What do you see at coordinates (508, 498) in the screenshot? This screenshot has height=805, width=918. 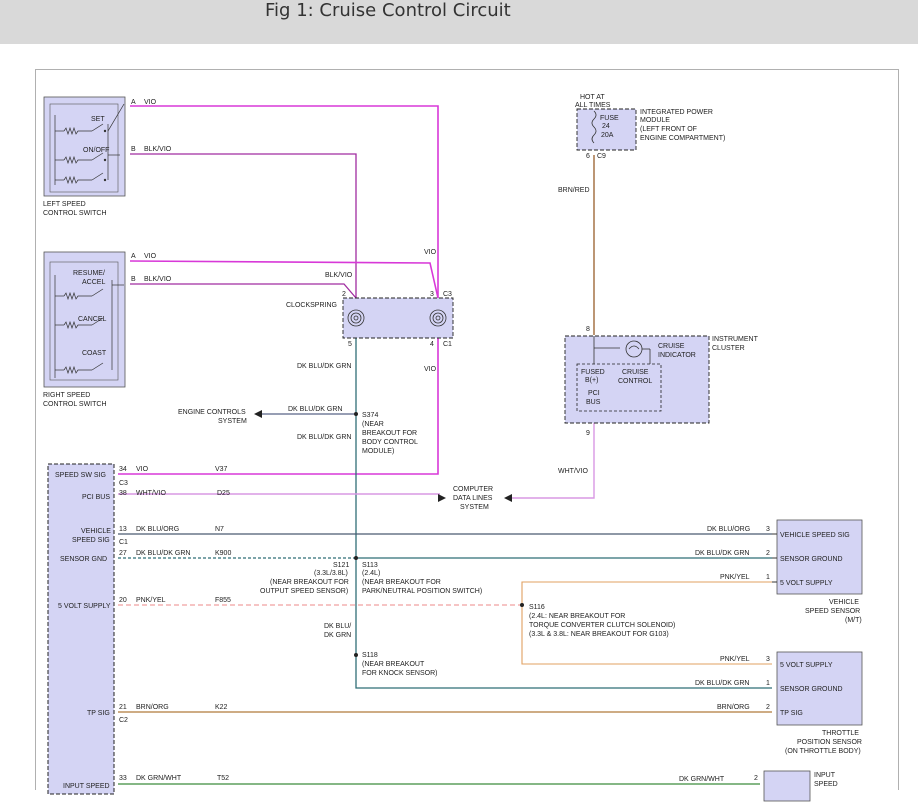 I see `arrow-data-right` at bounding box center [508, 498].